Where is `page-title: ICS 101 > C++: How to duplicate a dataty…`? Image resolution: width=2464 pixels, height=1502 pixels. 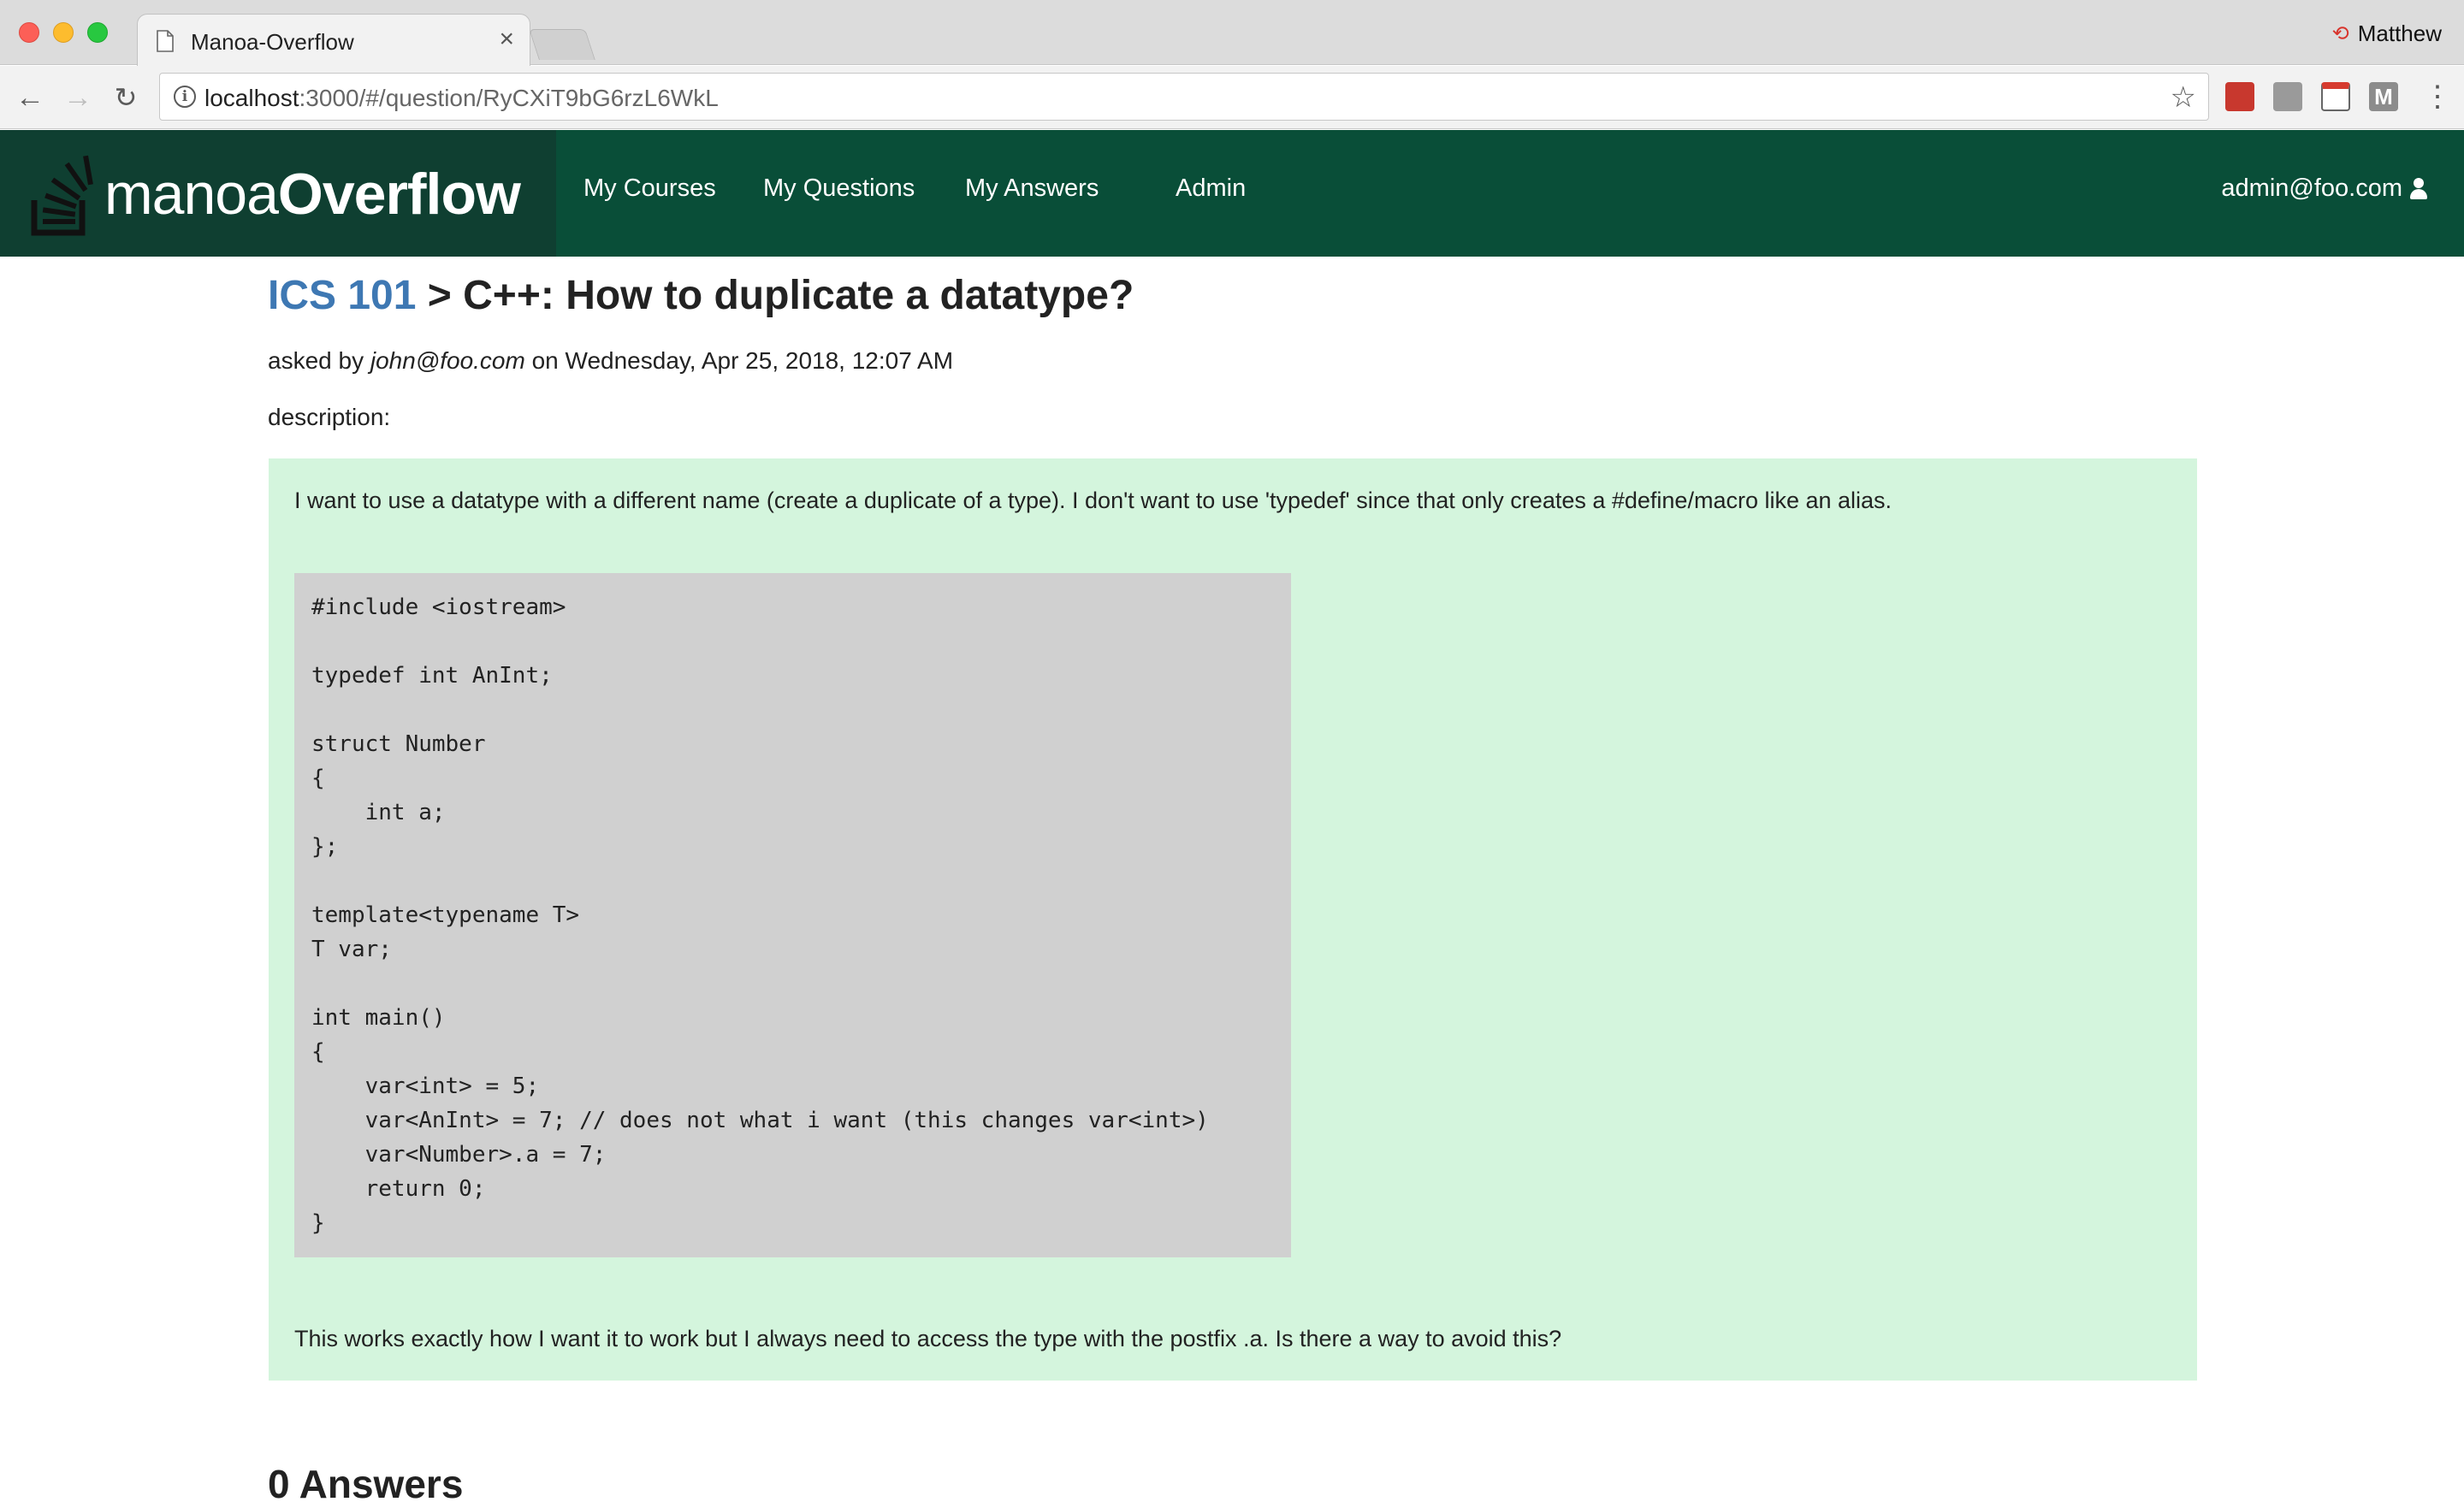 page-title: ICS 101 > C++: How to duplicate a dataty… is located at coordinates (701, 295).